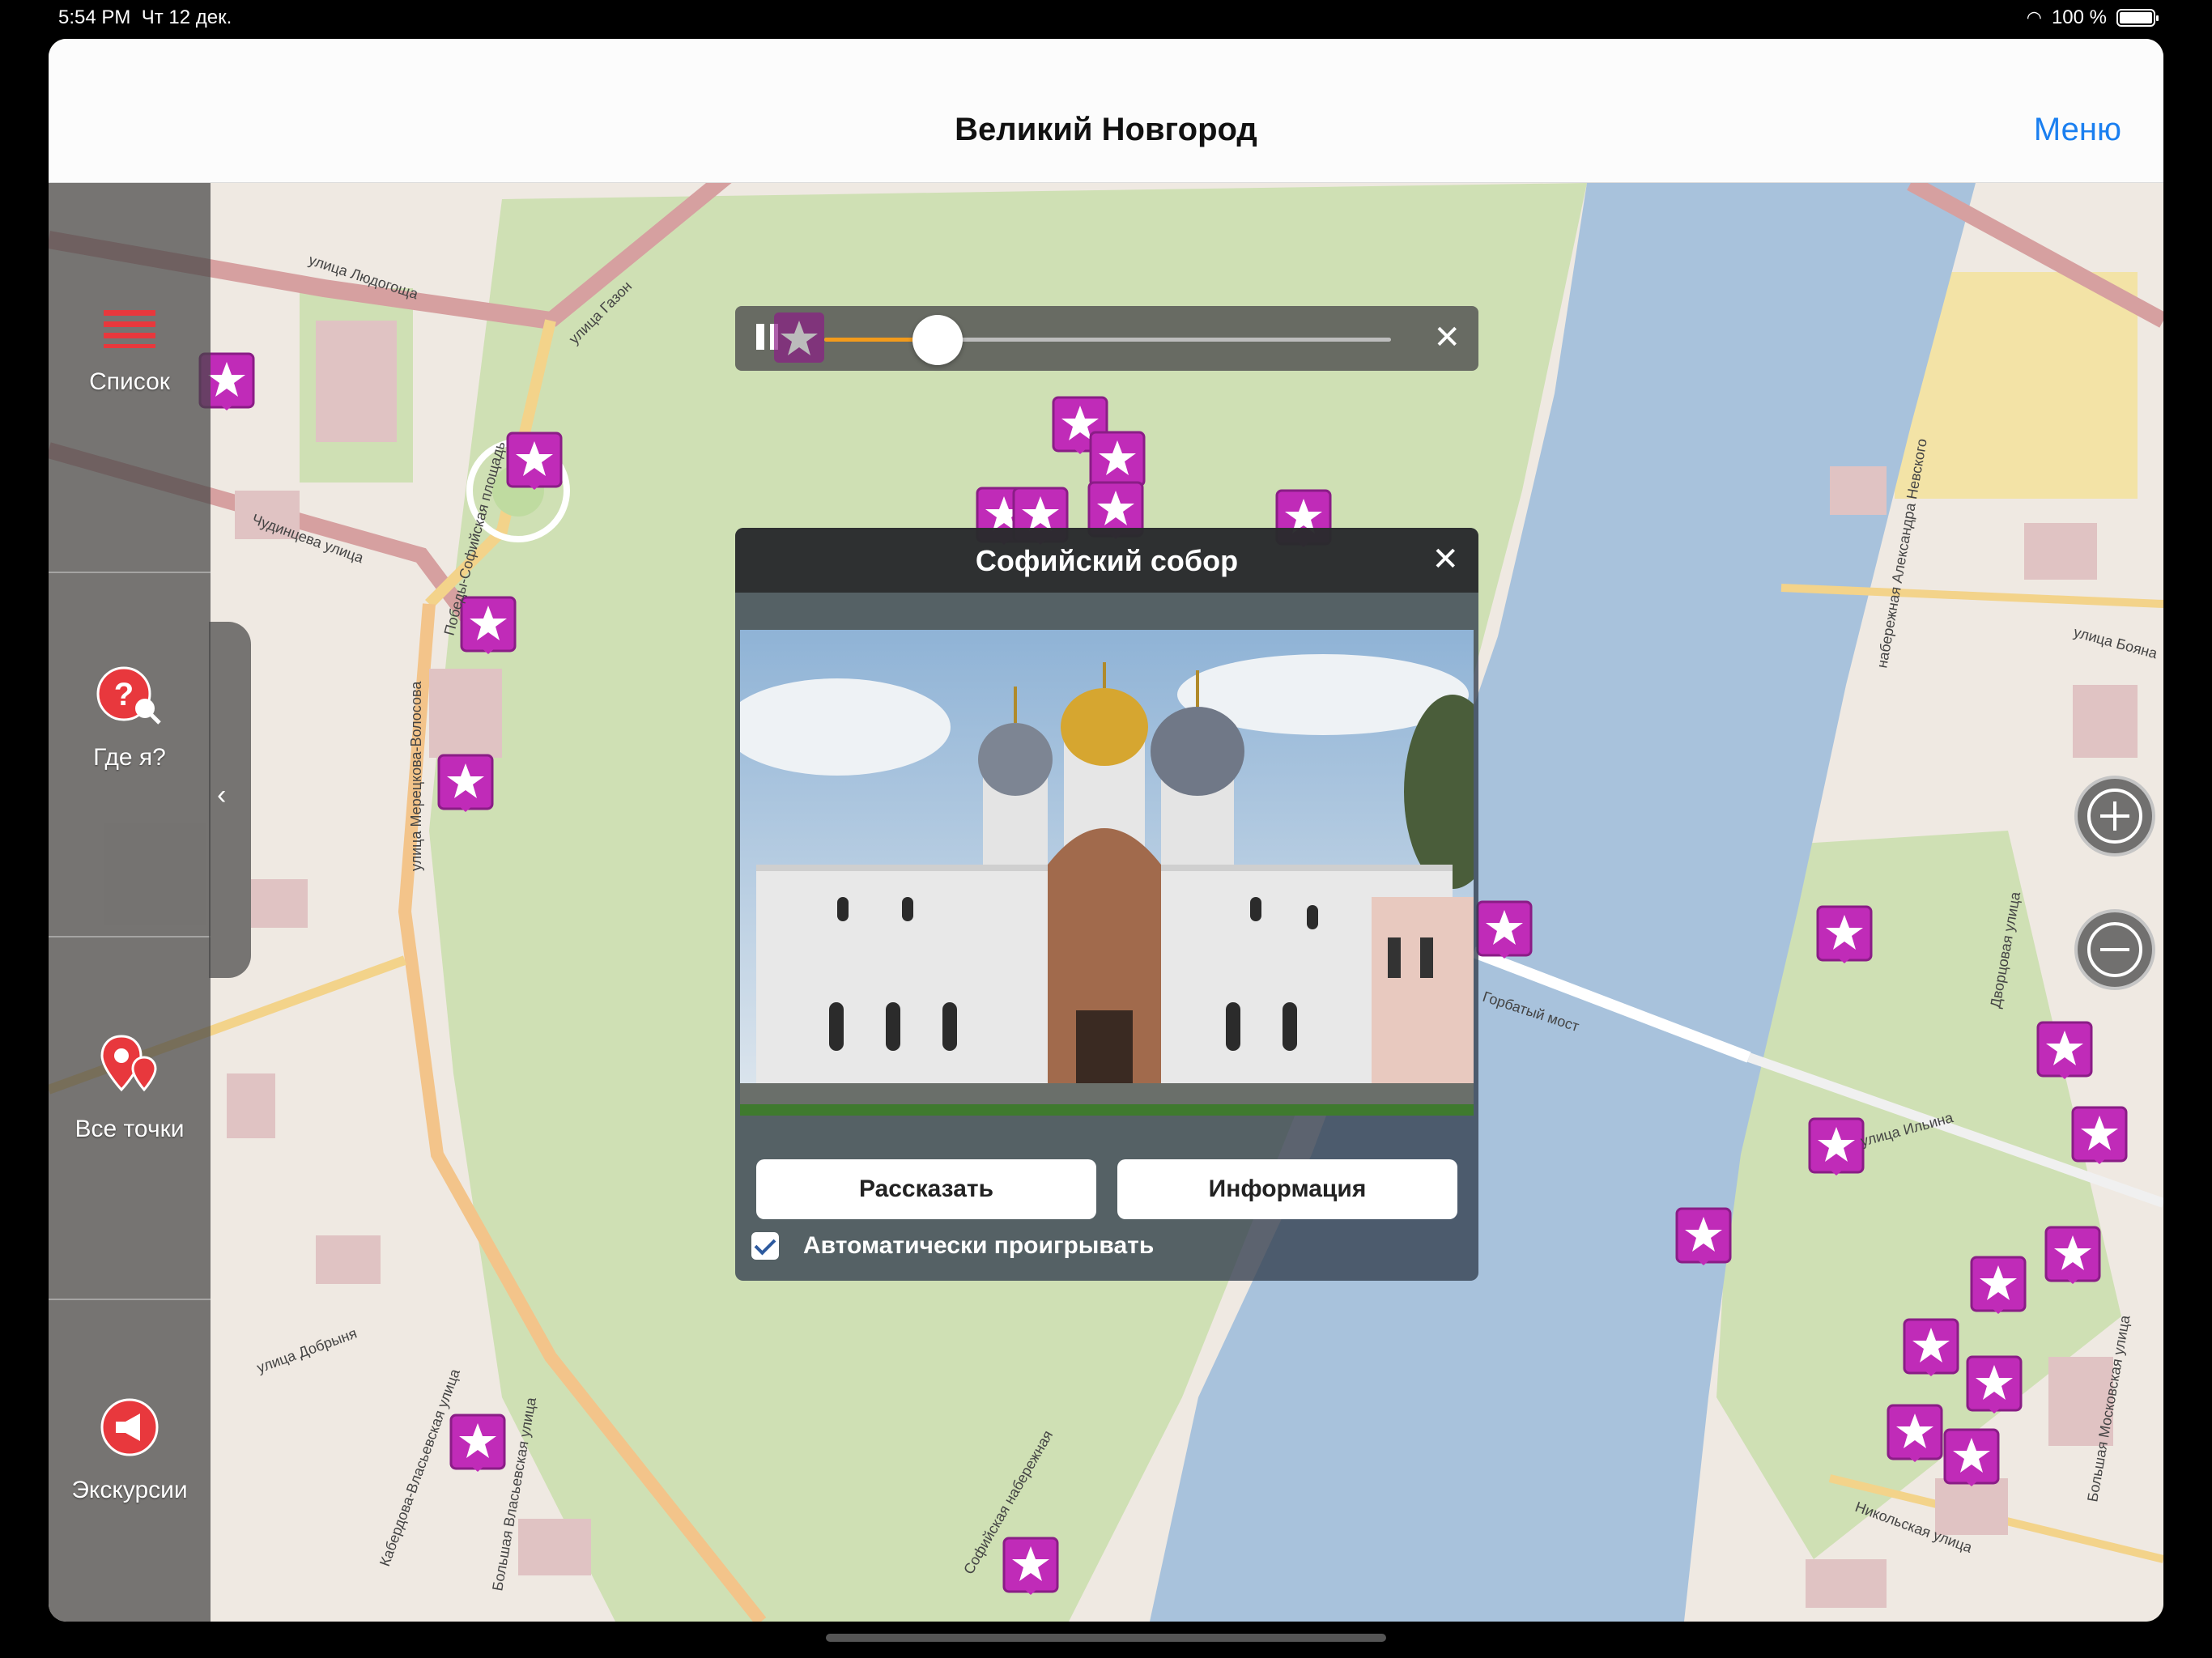 The width and height of the screenshot is (2212, 1658). Describe the element at coordinates (2079, 17) in the screenshot. I see `battery-percent: 100 %` at that location.